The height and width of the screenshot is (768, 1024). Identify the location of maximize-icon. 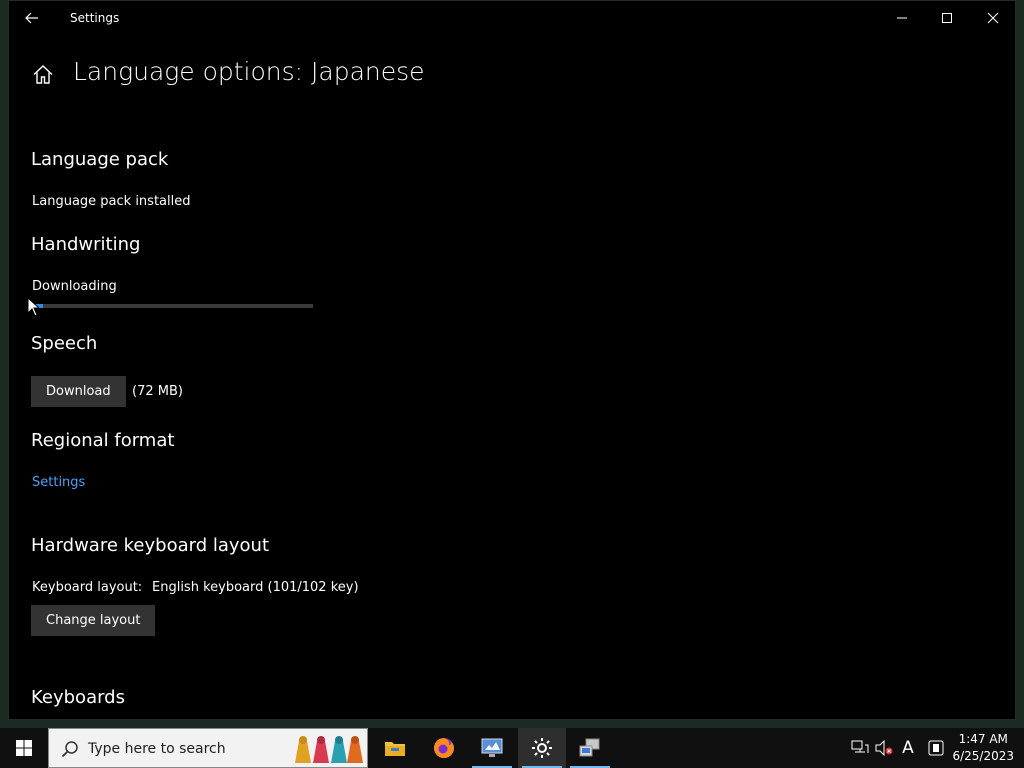
(947, 18).